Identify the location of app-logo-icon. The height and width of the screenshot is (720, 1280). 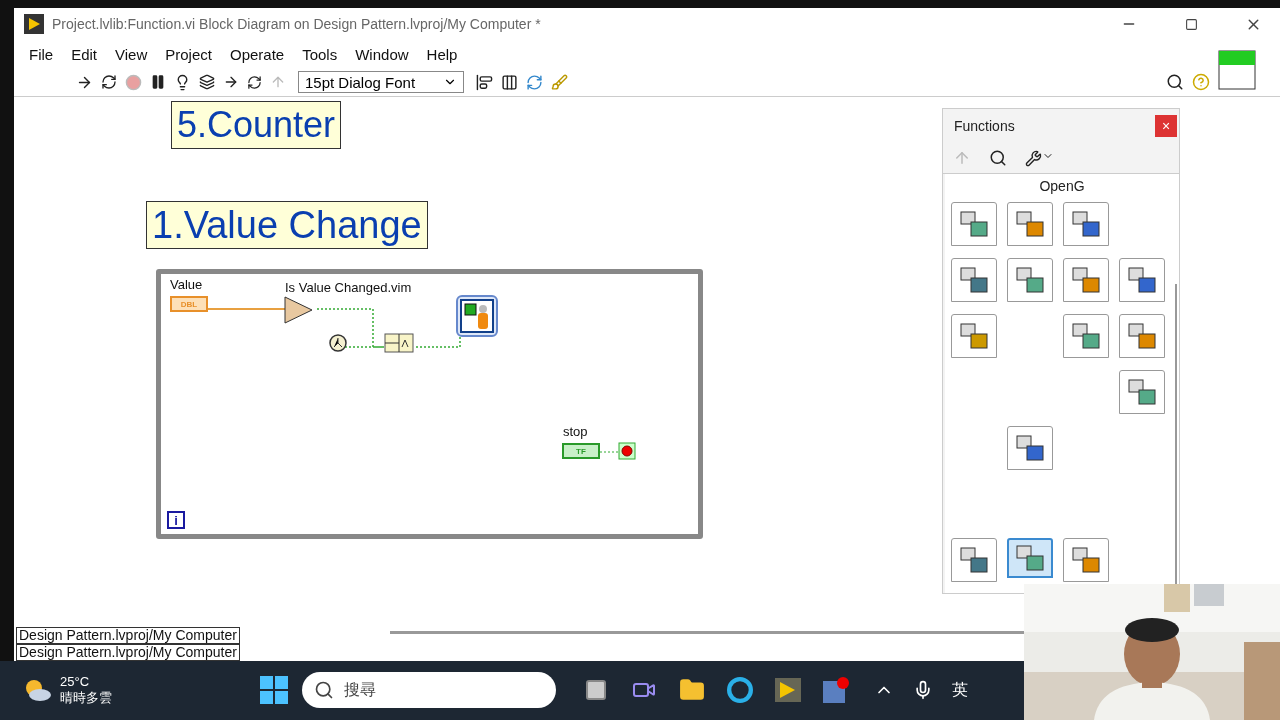
(34, 24).